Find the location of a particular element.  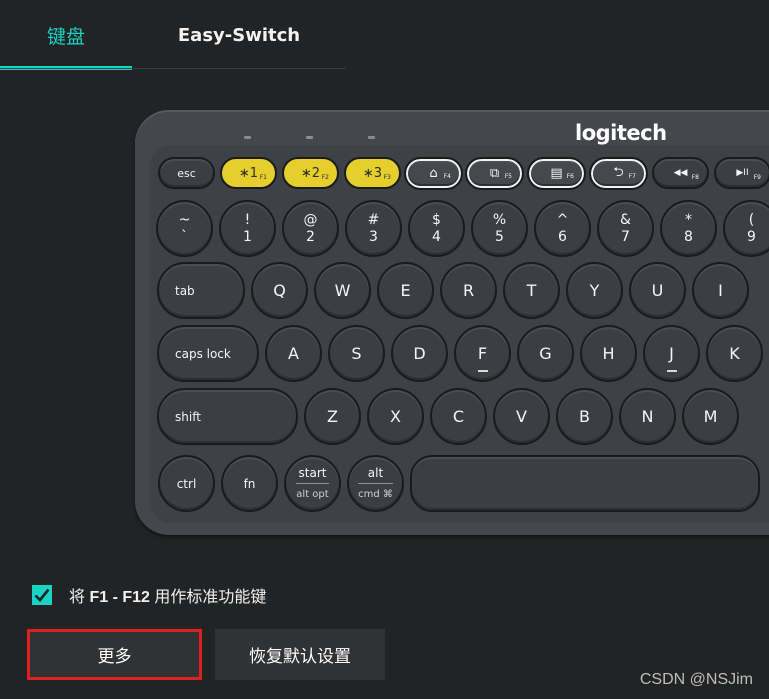

watermark: CSDN @NSJim is located at coordinates (696, 679).